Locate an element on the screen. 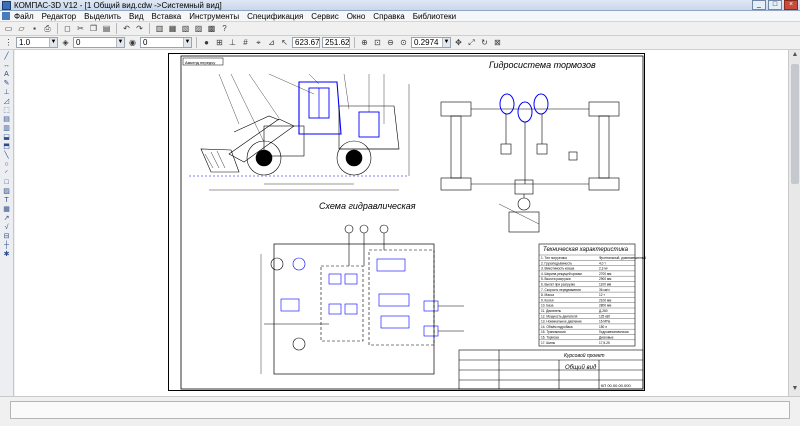  menu-tools: Инструменты is located at coordinates (214, 16).